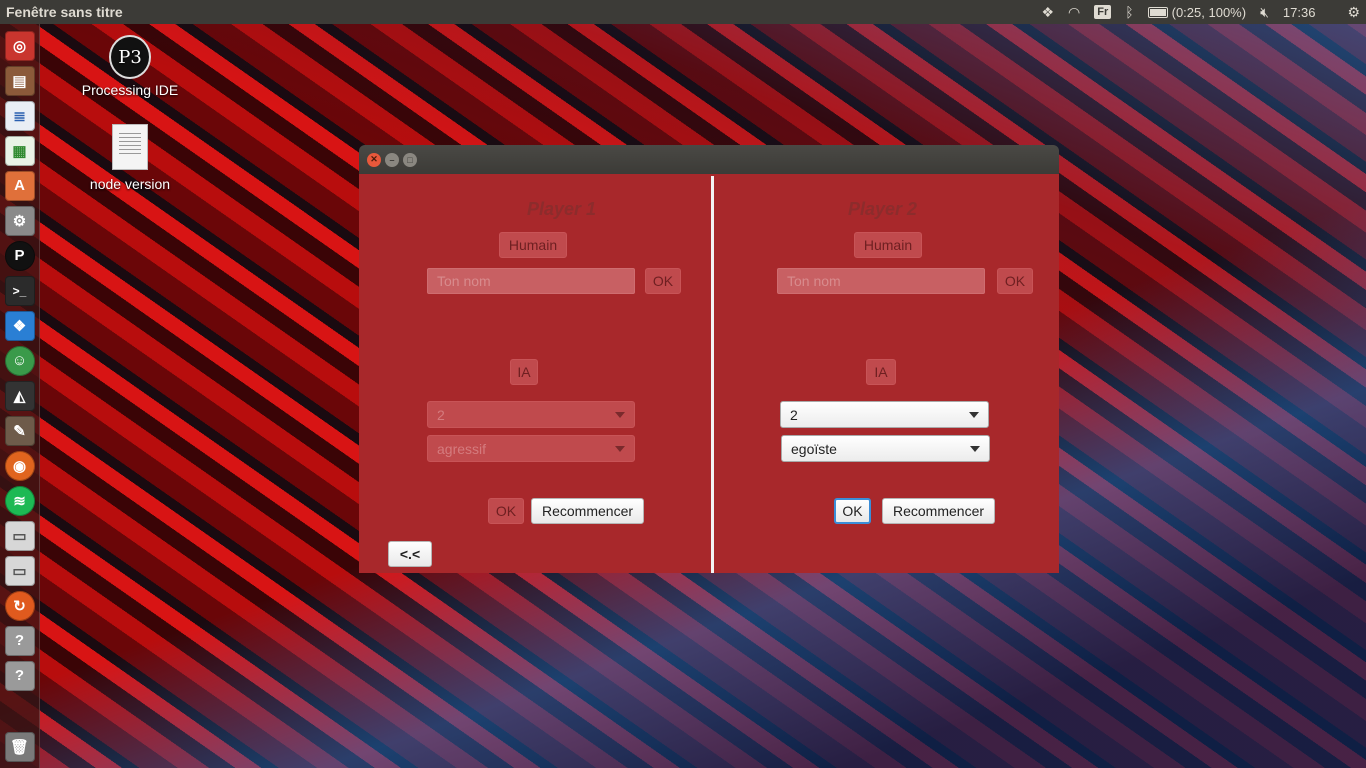 This screenshot has width=1366, height=768. What do you see at coordinates (19, 360) in the screenshot?
I see `android-icon: ☺` at bounding box center [19, 360].